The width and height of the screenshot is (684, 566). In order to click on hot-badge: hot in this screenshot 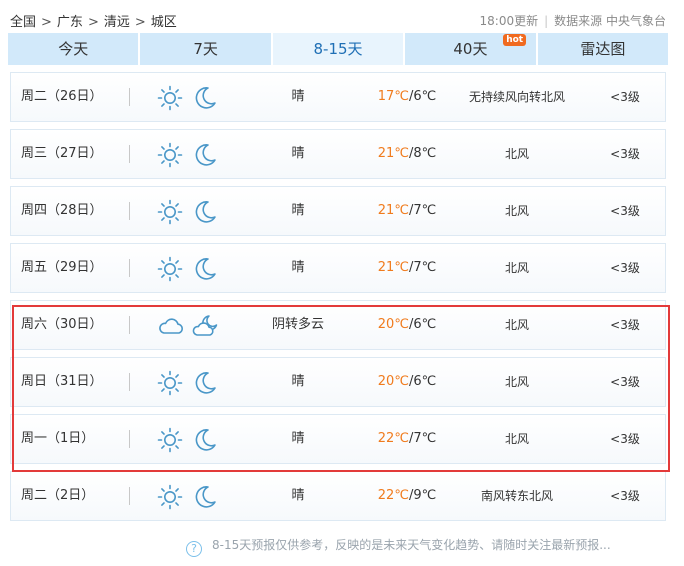, I will do `click(515, 40)`.